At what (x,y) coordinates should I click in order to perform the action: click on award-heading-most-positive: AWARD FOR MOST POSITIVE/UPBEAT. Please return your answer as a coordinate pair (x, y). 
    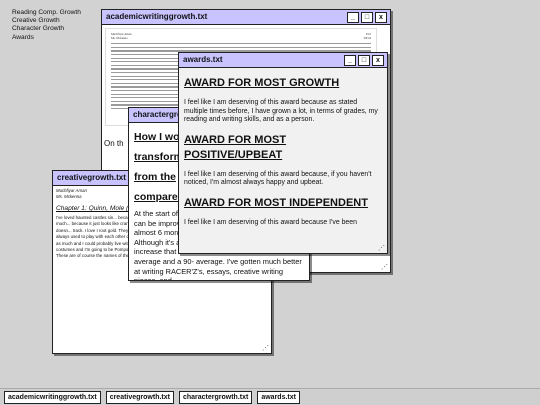
    Looking at the image, I should click on (235, 147).